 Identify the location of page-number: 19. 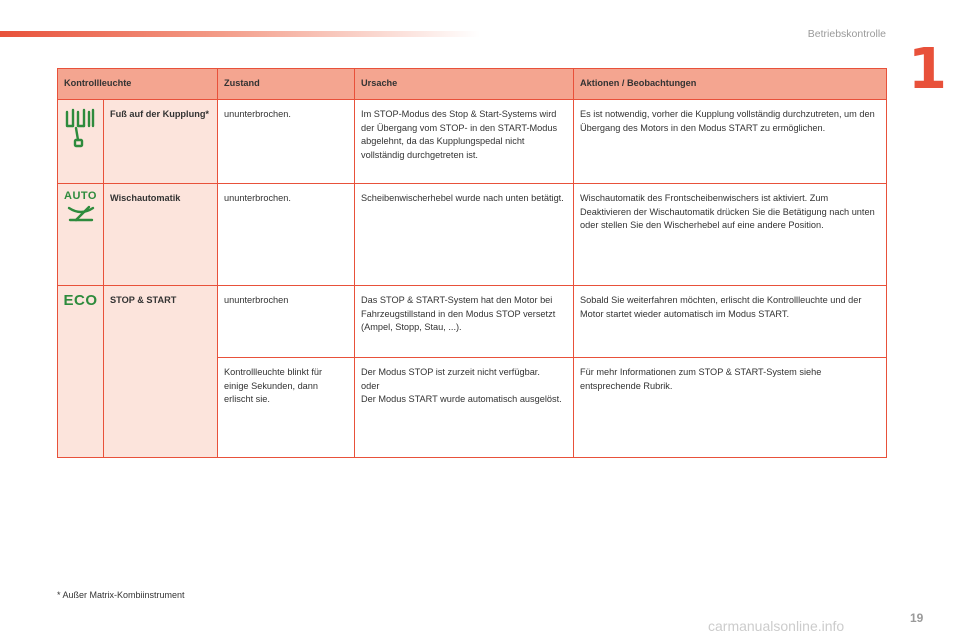
(917, 618).